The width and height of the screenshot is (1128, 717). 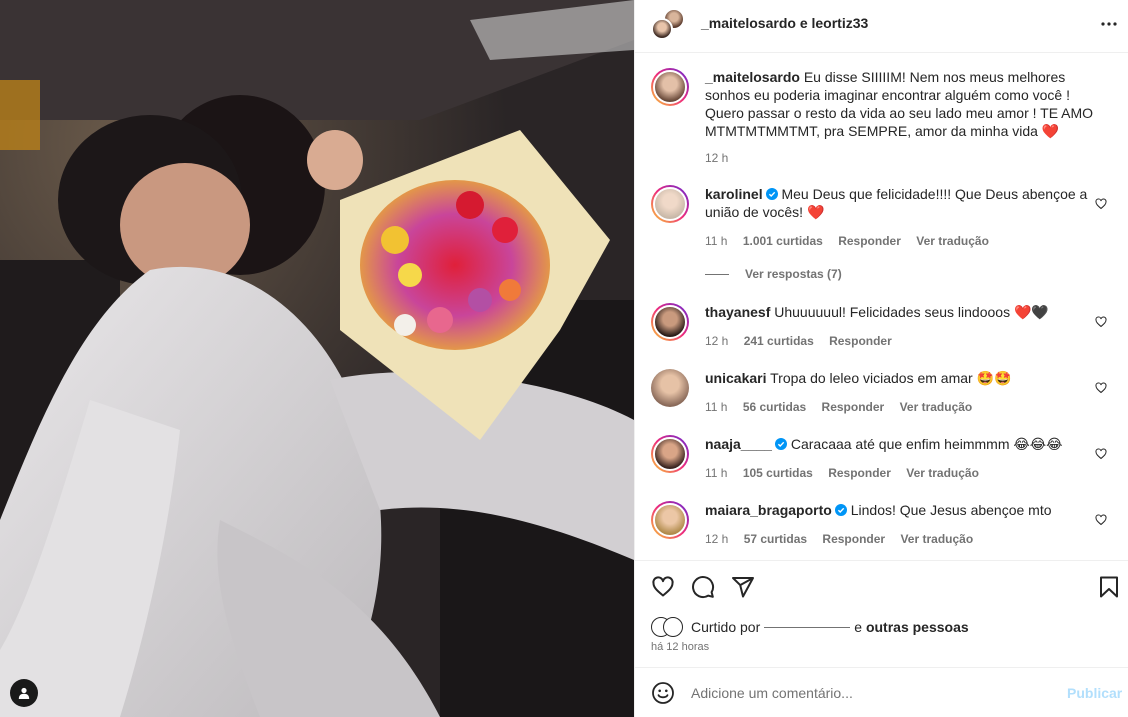 What do you see at coordinates (1031, 312) in the screenshot?
I see `comment-emoji: ❤️🖤` at bounding box center [1031, 312].